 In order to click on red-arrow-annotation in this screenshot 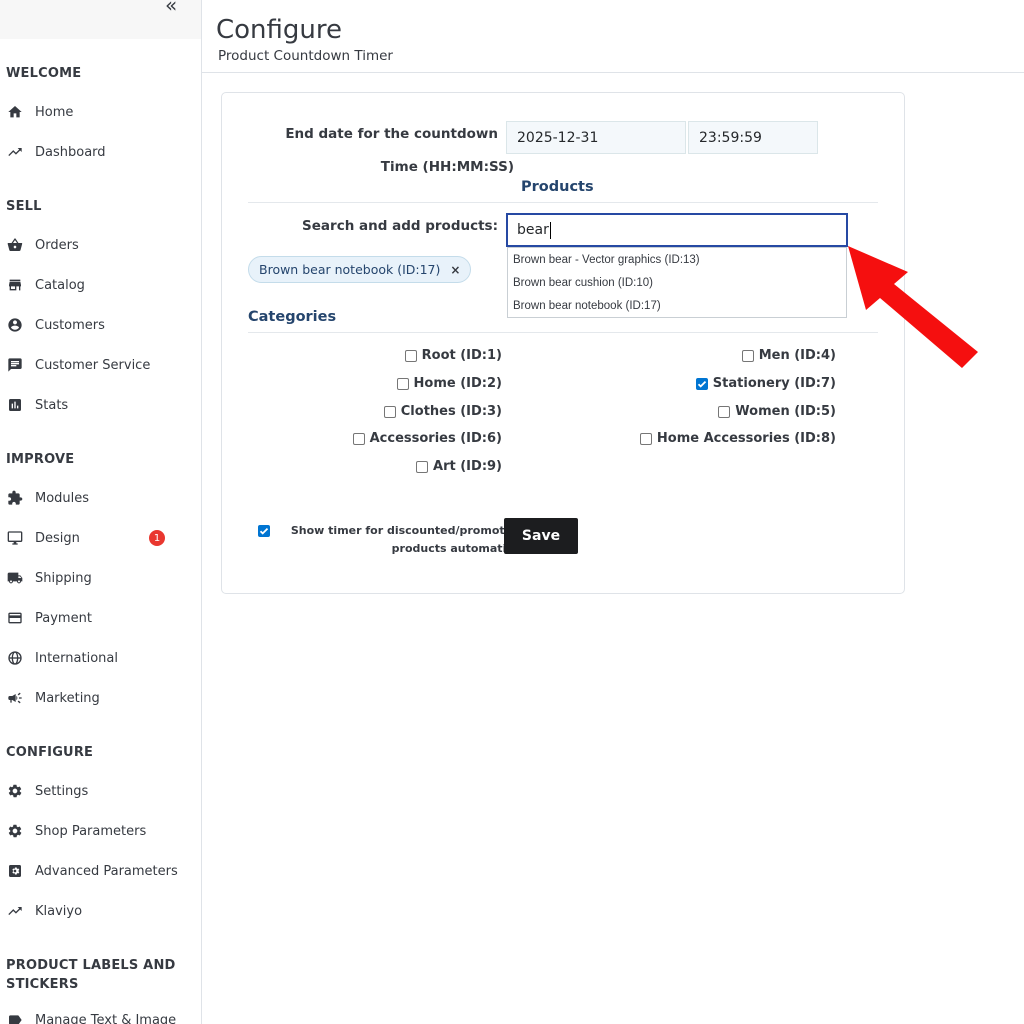, I will do `click(913, 307)`.